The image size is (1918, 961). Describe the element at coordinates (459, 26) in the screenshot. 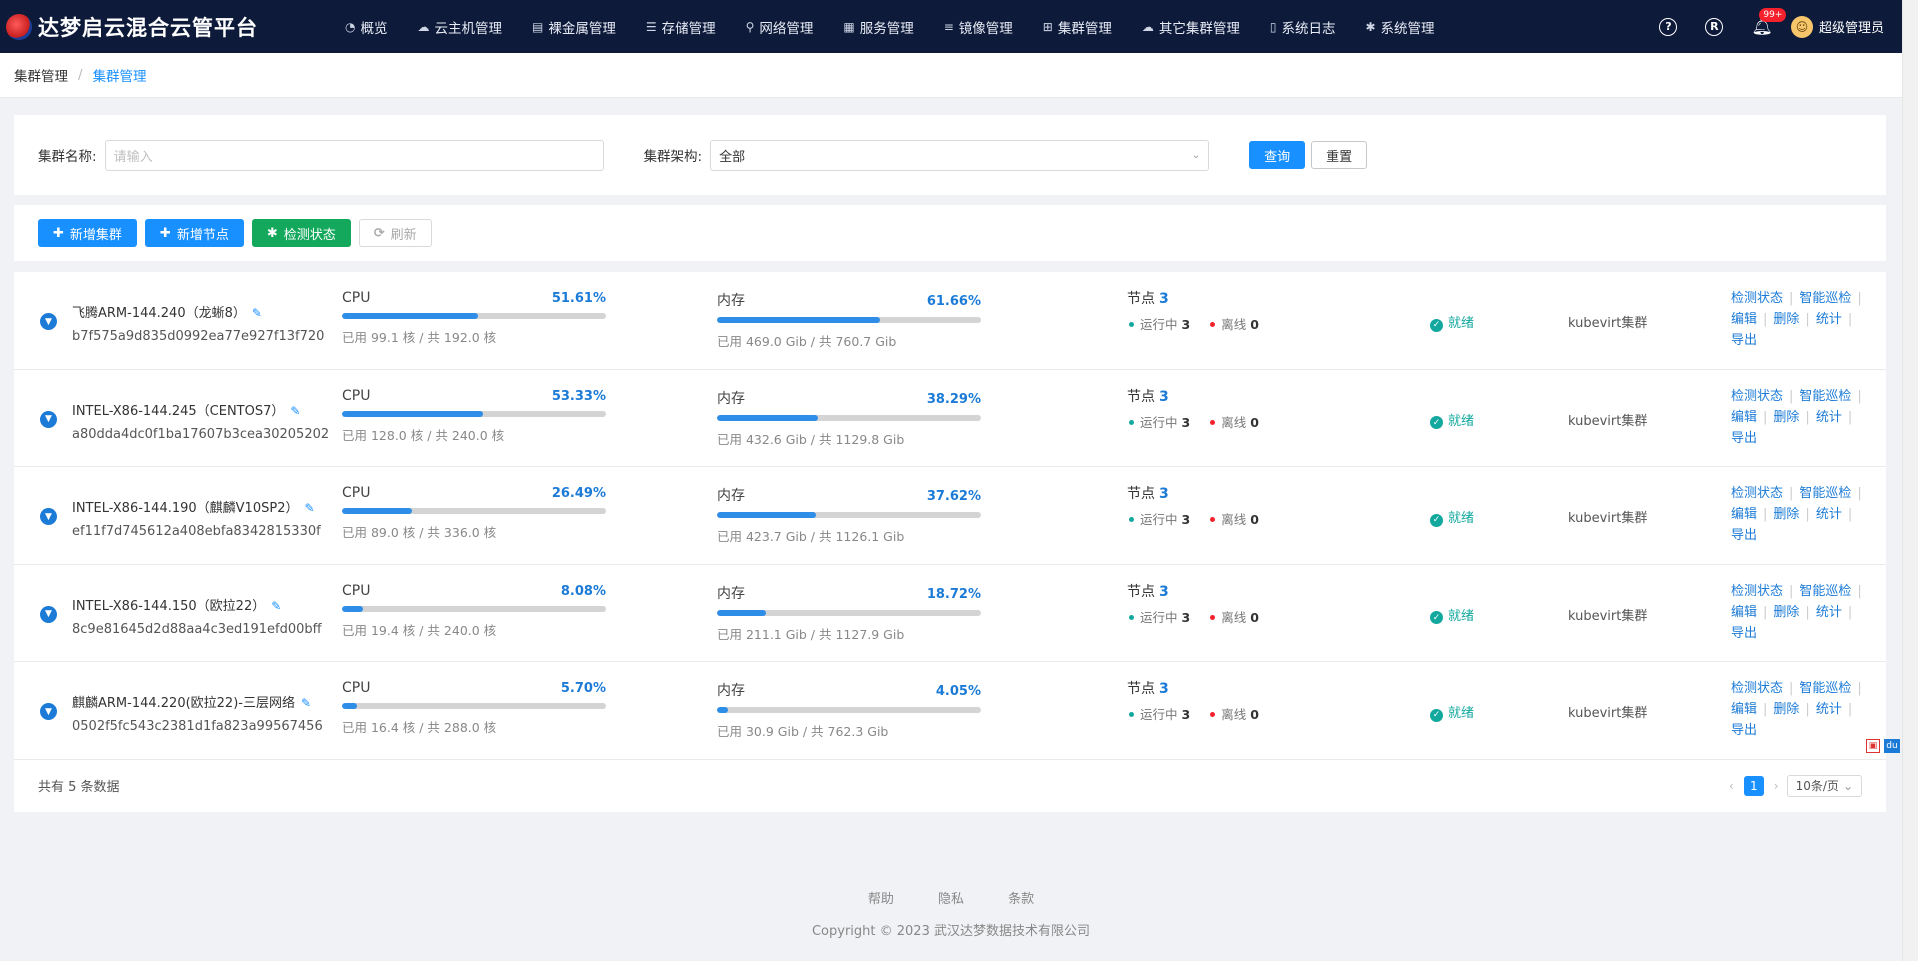

I see `nav-item: ☁ 云主机管理` at that location.